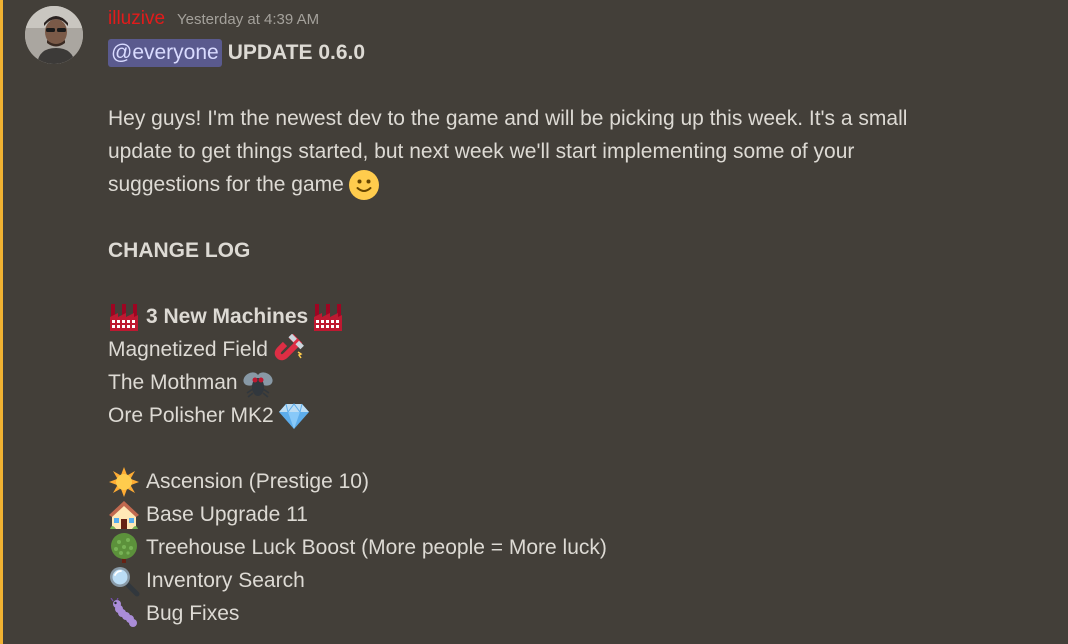 The width and height of the screenshot is (1068, 644). I want to click on feature-label: Ascension (Prestige 10), so click(257, 481).